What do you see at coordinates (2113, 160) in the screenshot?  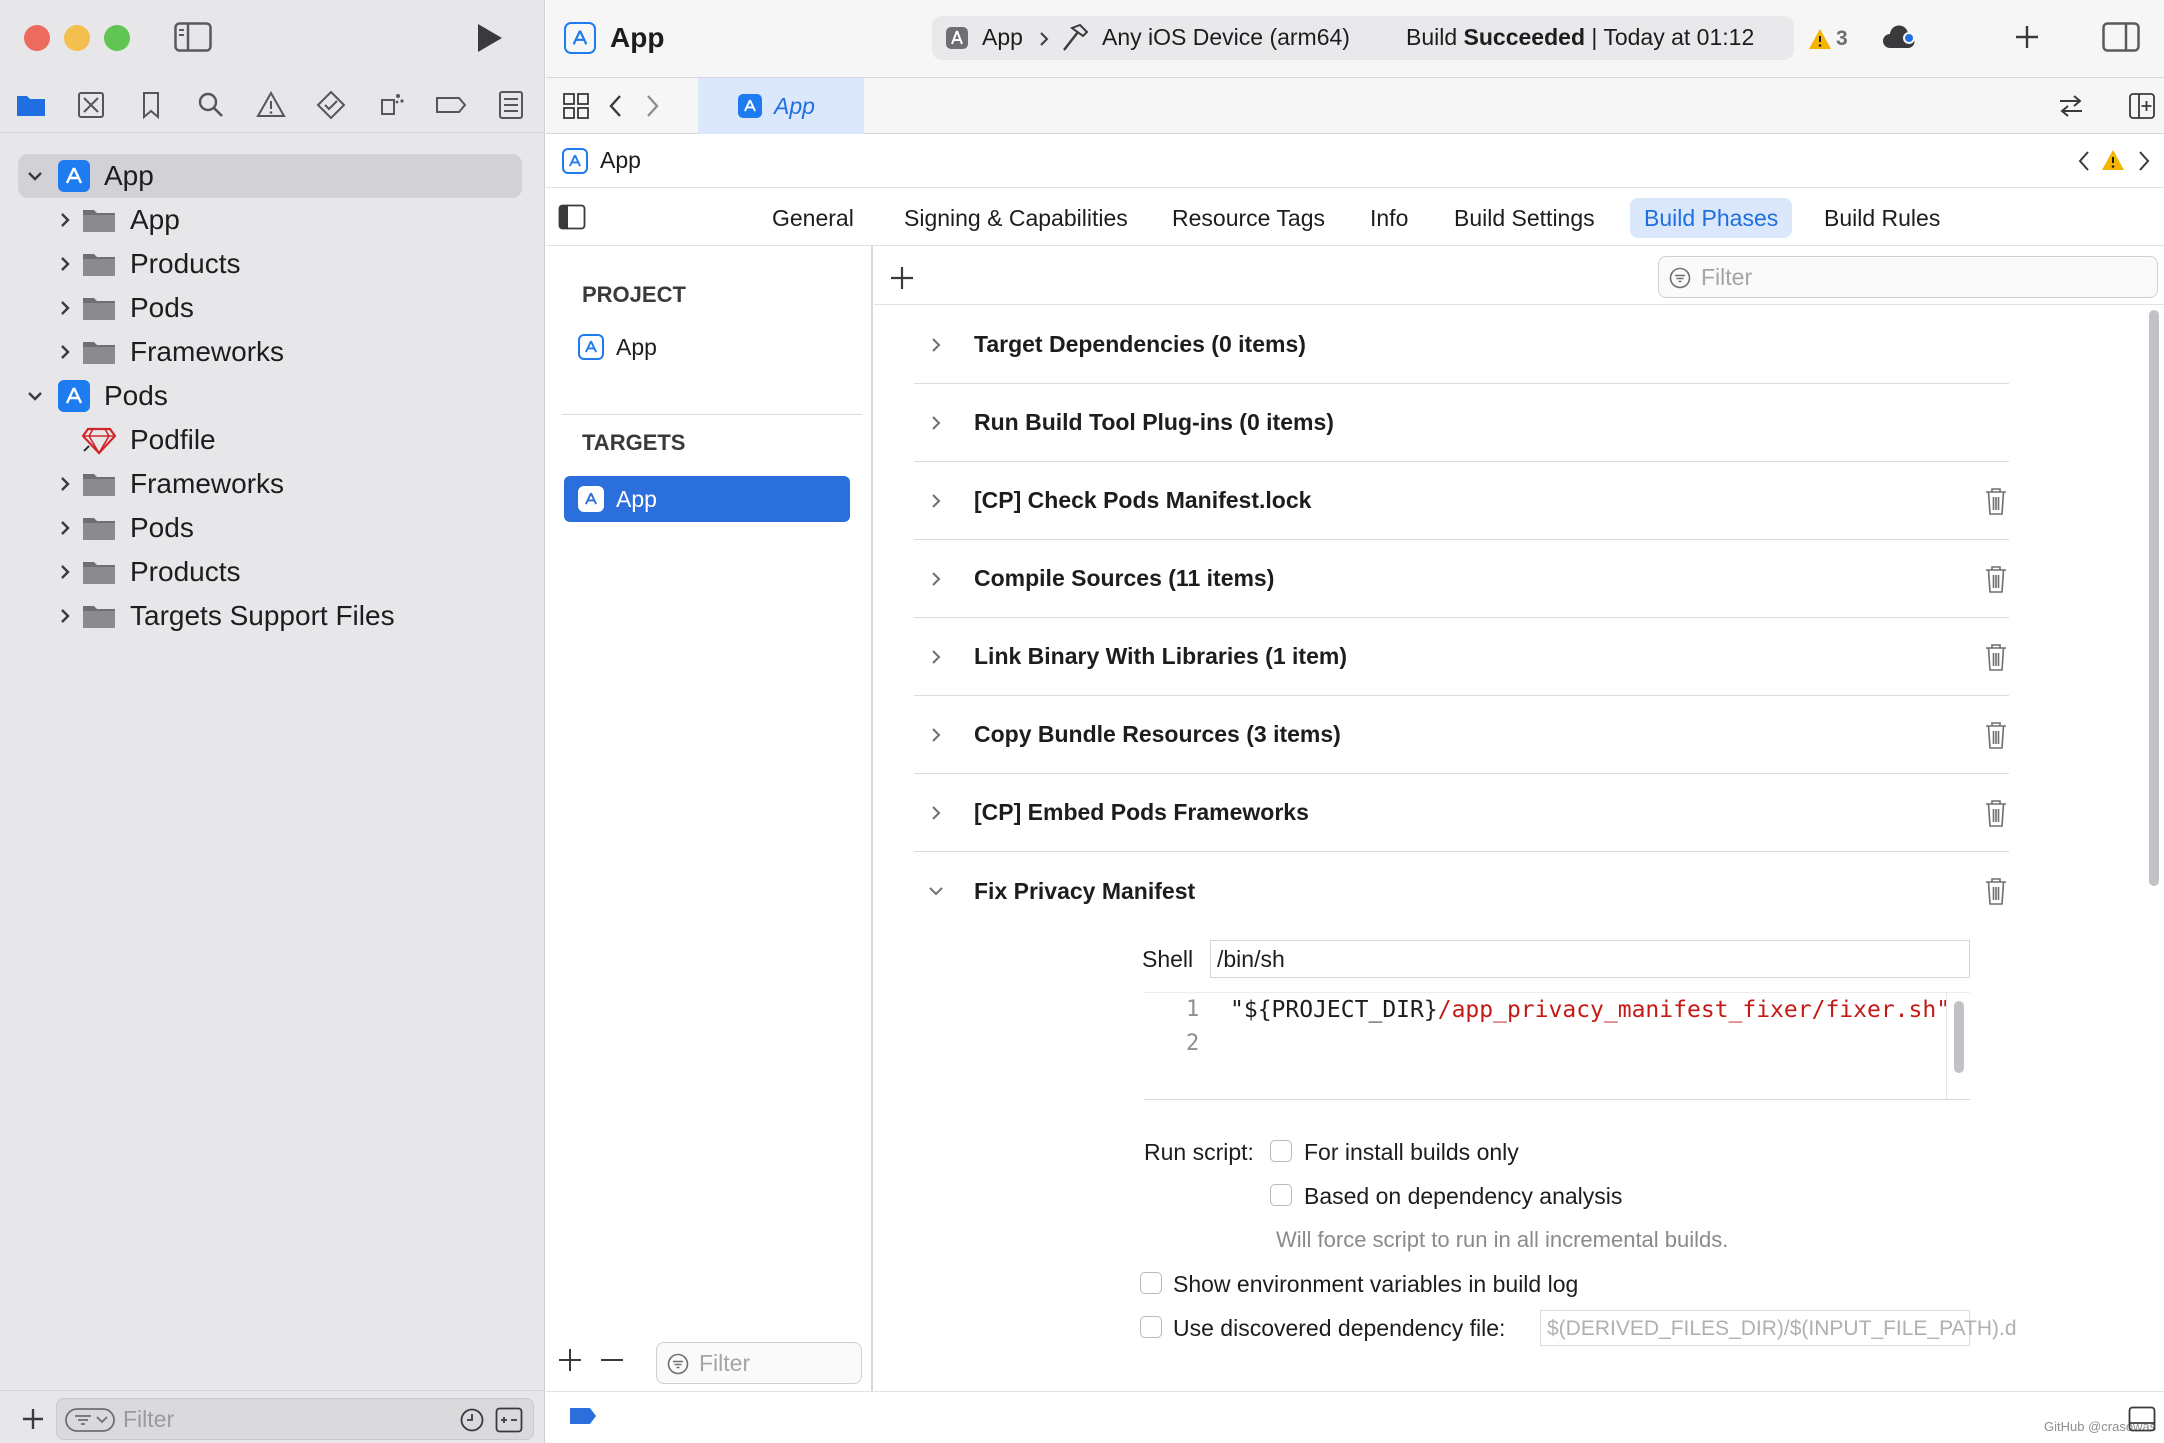 I see `issue-warning-icon` at bounding box center [2113, 160].